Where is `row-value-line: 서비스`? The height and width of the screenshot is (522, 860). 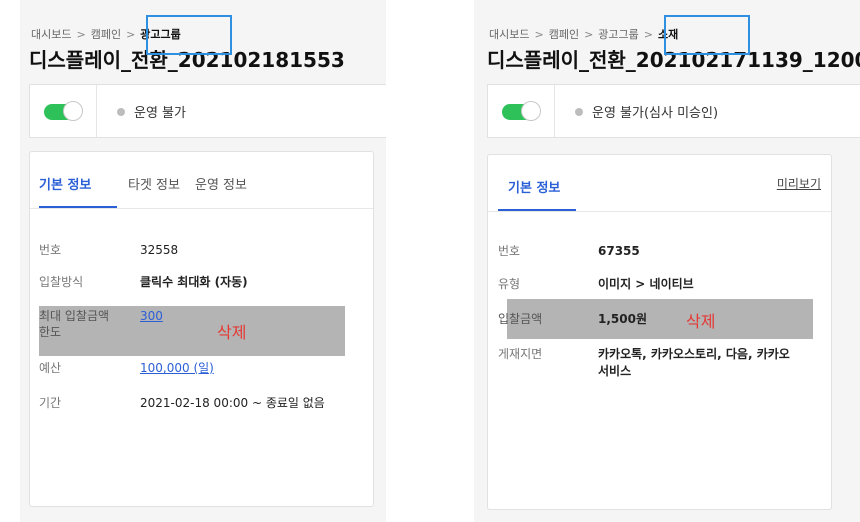
row-value-line: 서비스 is located at coordinates (615, 371).